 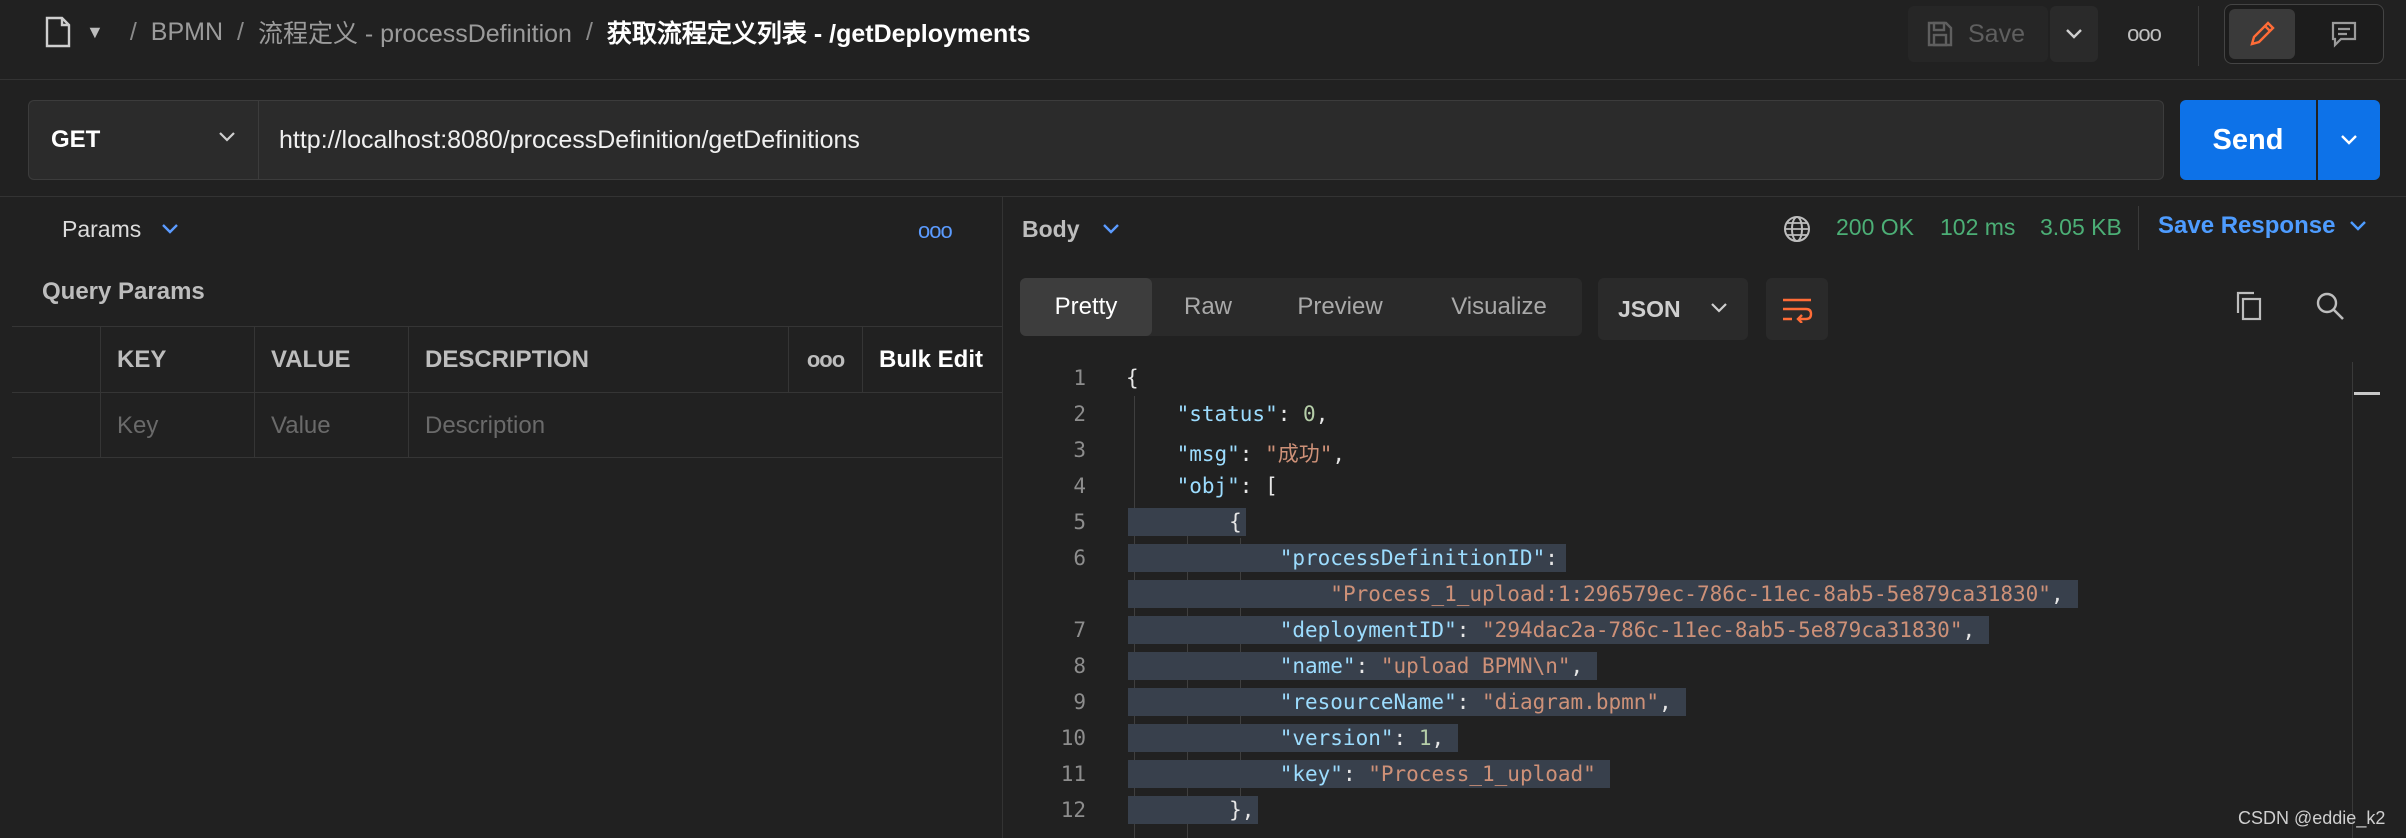 I want to click on tab-params: Params, so click(x=120, y=229).